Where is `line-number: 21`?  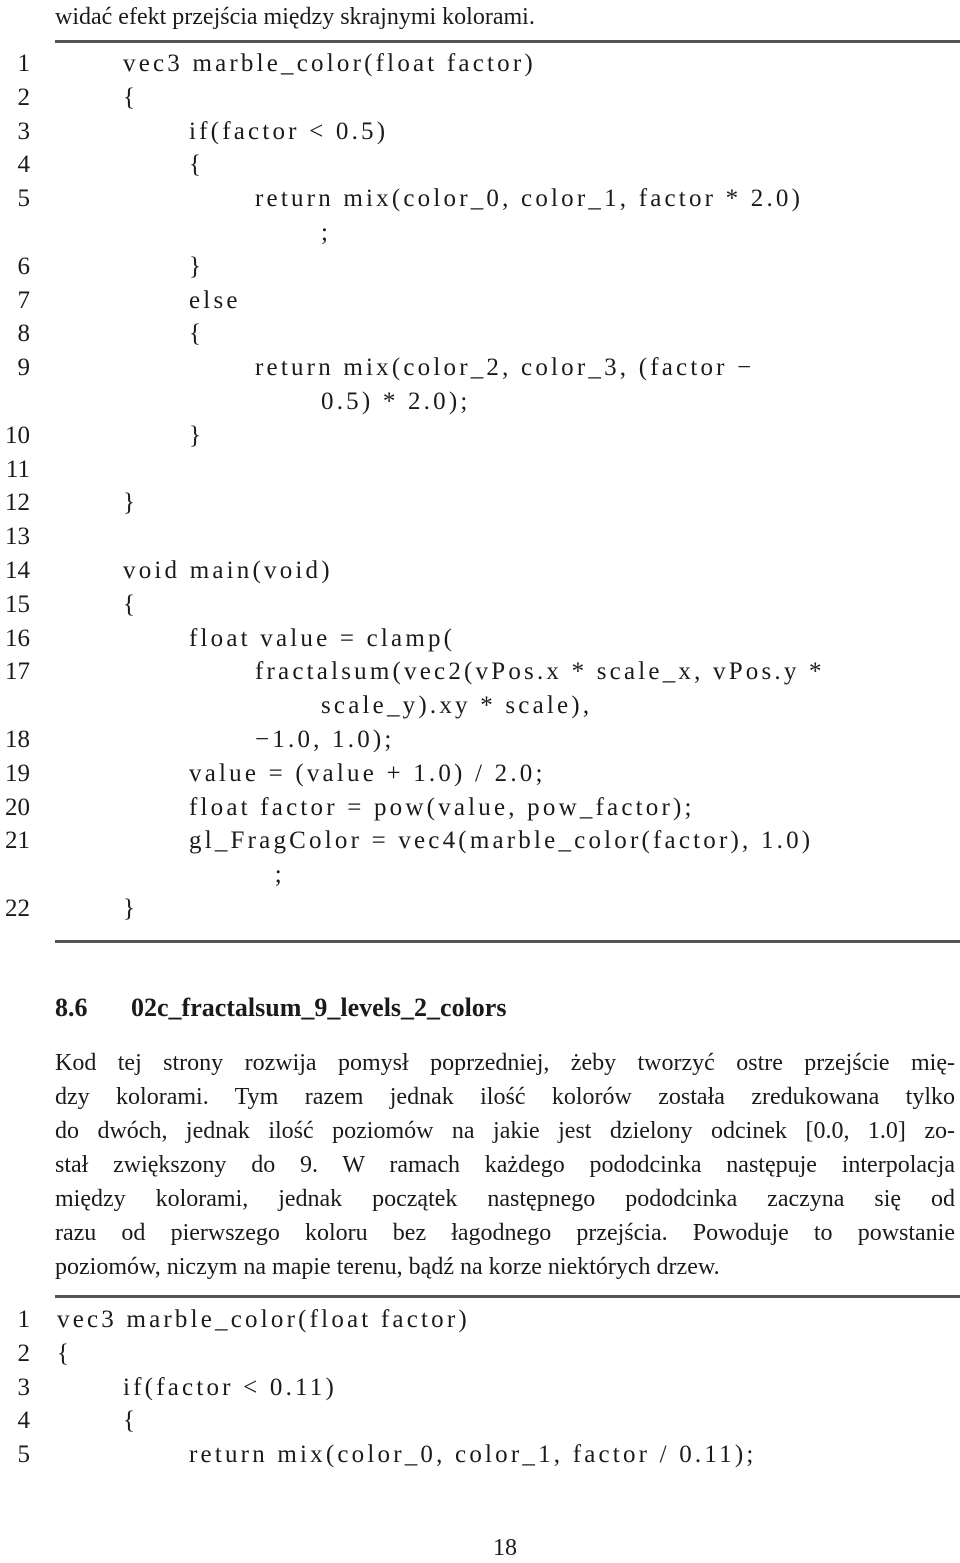 line-number: 21 is located at coordinates (17, 841).